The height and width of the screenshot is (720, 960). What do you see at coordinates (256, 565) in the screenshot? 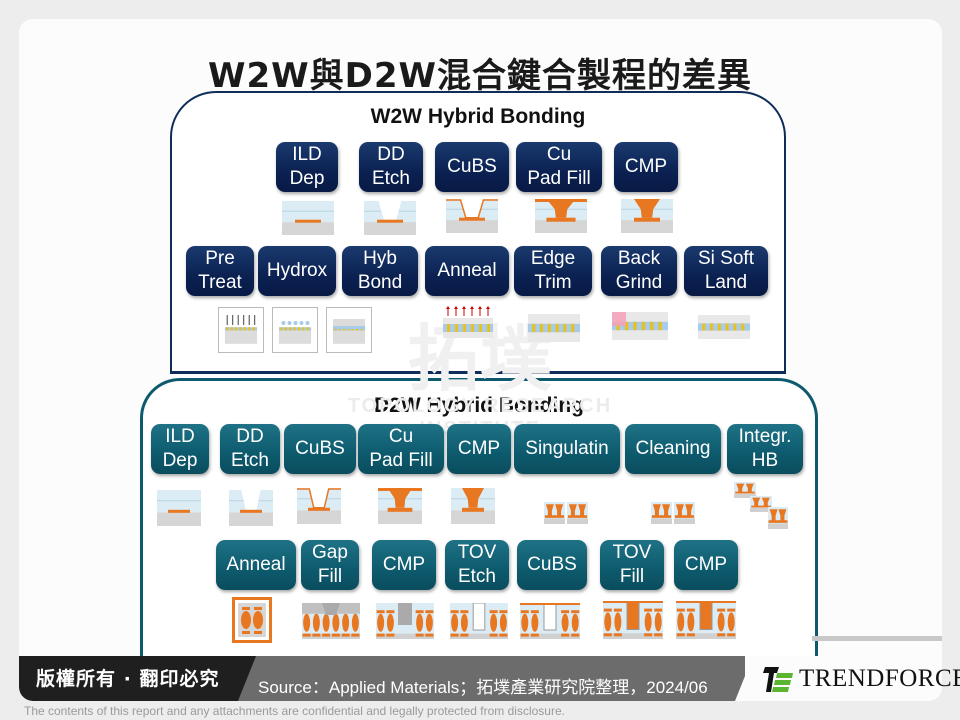
I see `d2w-step-anneal: Anneal` at bounding box center [256, 565].